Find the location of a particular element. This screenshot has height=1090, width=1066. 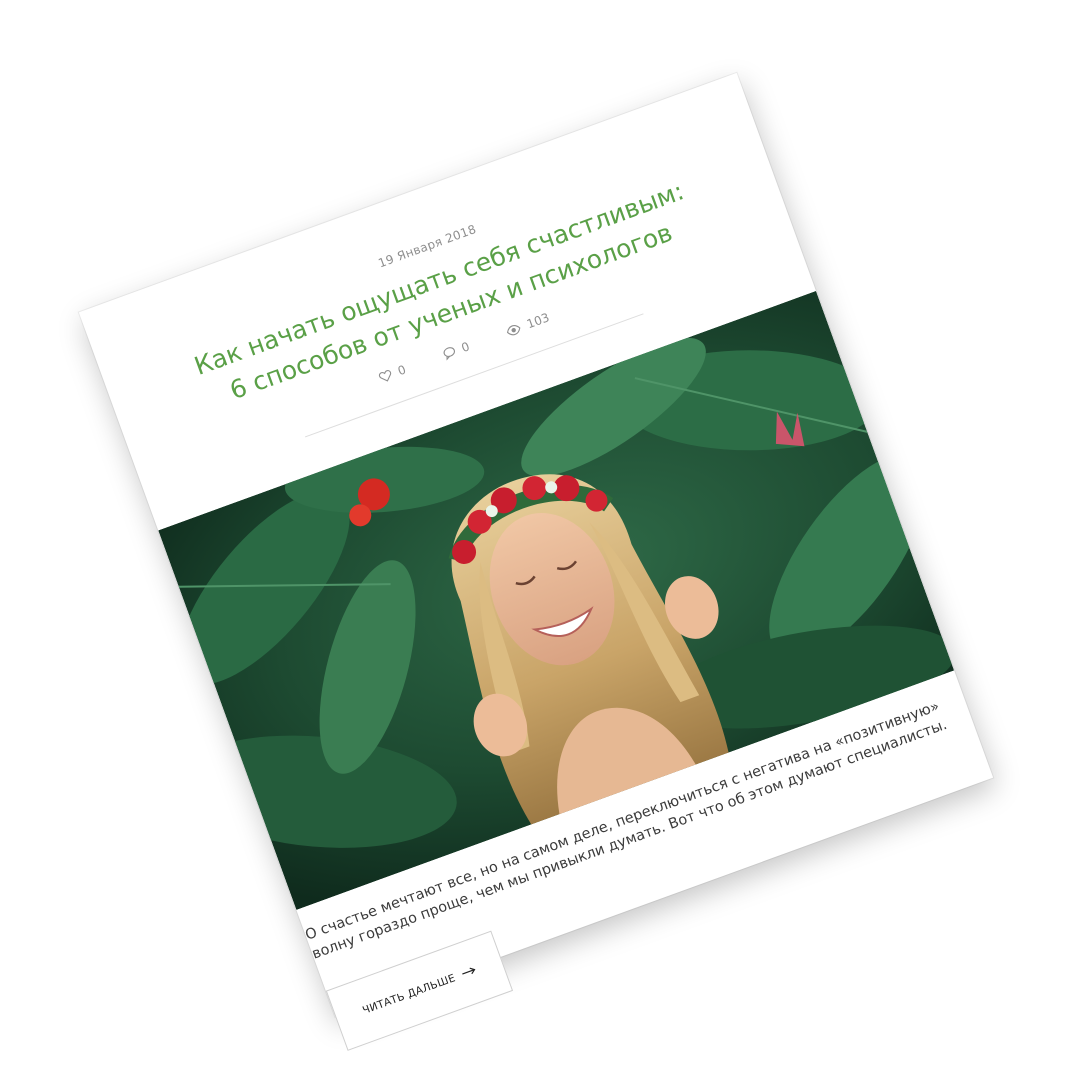

views-count: 103 is located at coordinates (538, 321).